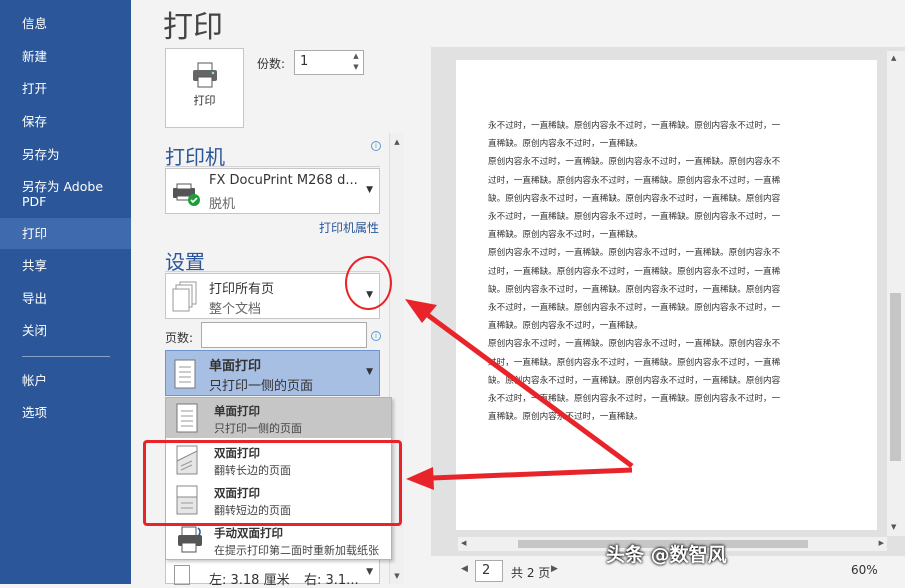 The width and height of the screenshot is (905, 588). Describe the element at coordinates (272, 483) in the screenshot. I see `annotation-rectangle` at that location.